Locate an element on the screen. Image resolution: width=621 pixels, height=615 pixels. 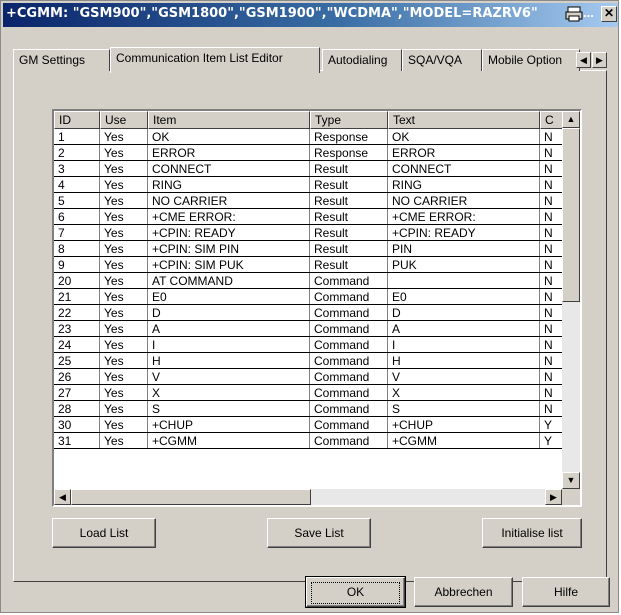
table-row: 3 Yes CONNECT Result CONNECT N is located at coordinates (312, 169).